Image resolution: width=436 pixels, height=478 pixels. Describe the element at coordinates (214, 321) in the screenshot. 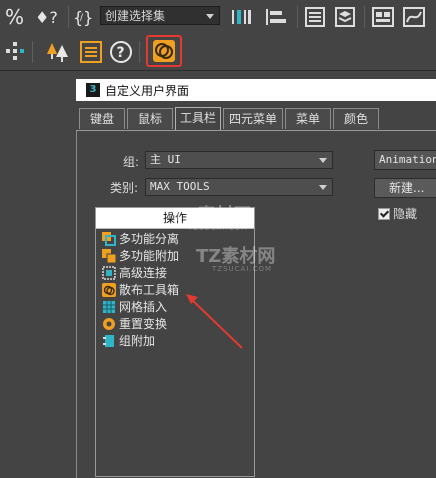

I see `annotation-arrow` at that location.